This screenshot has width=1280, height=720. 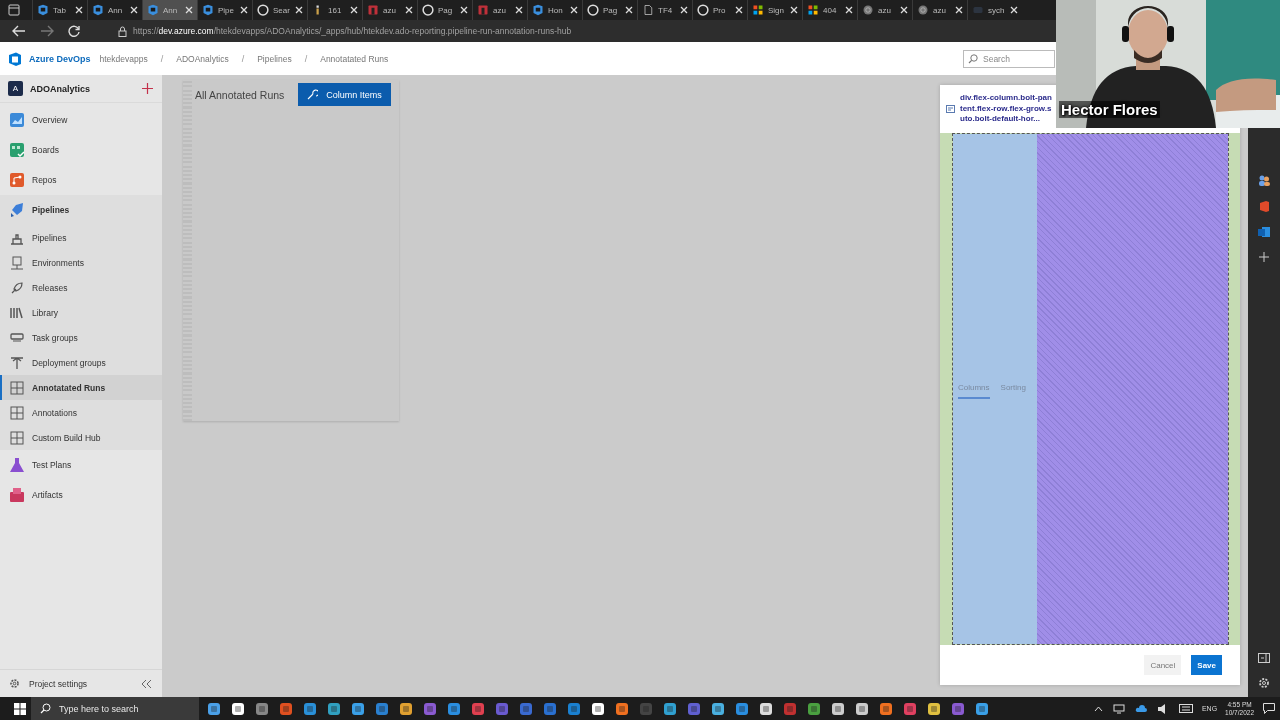 What do you see at coordinates (146, 683) in the screenshot?
I see `collapse-icon` at bounding box center [146, 683].